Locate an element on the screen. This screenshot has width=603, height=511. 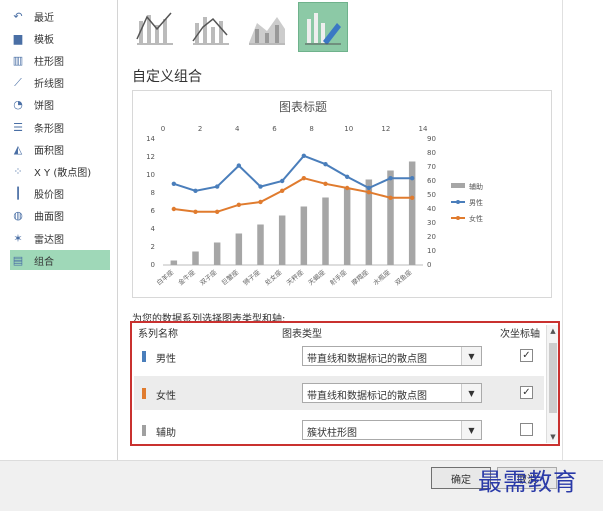
sidebar-item-label: 曲面图 is located at coordinates (49, 218).